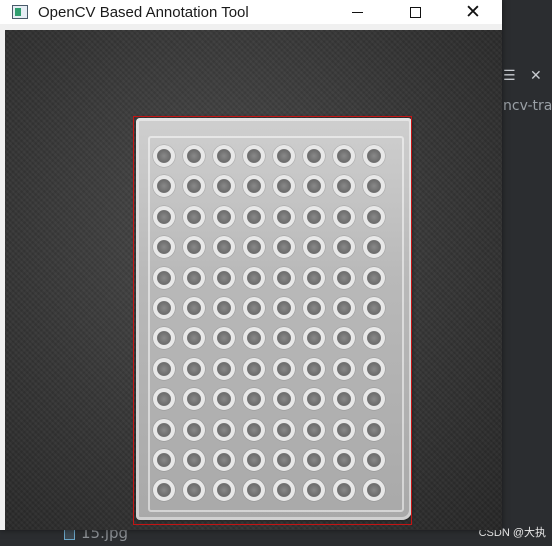 The image size is (552, 546). I want to click on window-controls: ✕, so click(415, 12).